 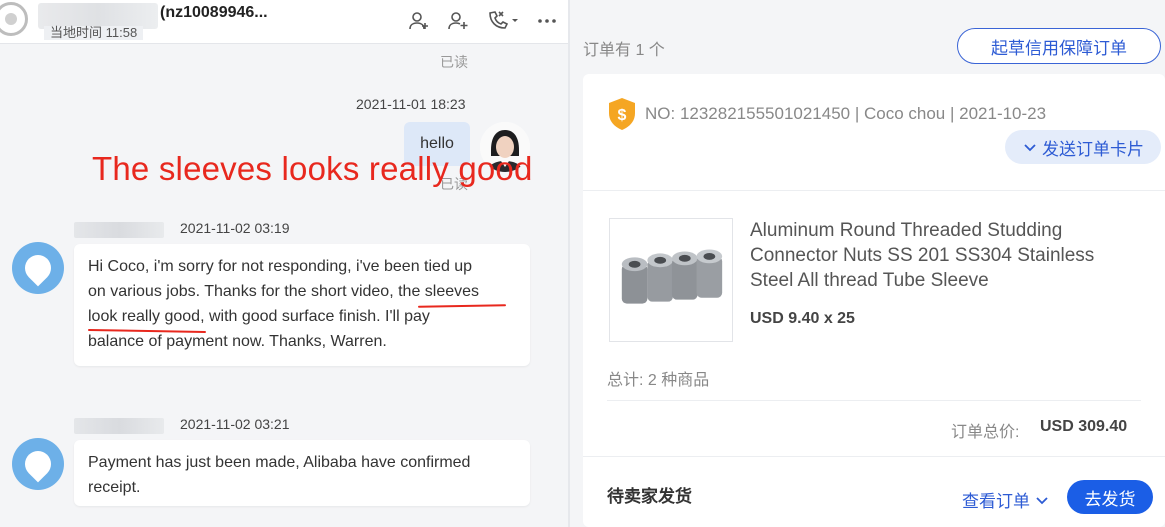 I want to click on message-line: balance of payment now. Thanks, Warren., so click(x=237, y=341).